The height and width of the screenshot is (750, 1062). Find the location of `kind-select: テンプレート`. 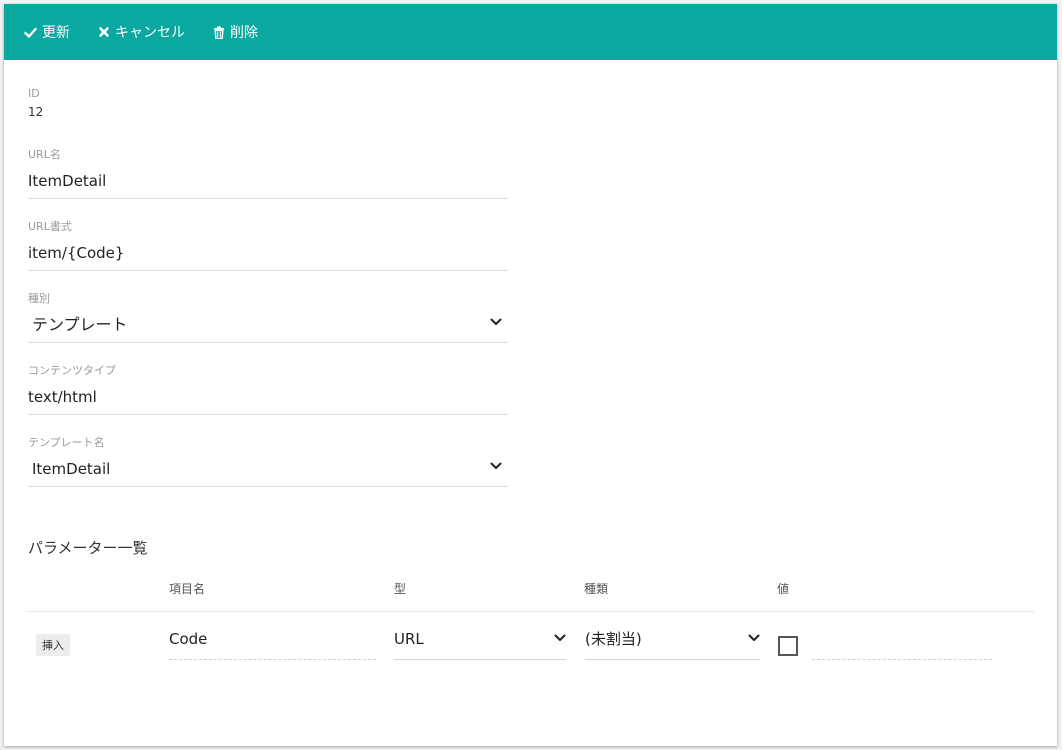

kind-select: テンプレート is located at coordinates (268, 328).